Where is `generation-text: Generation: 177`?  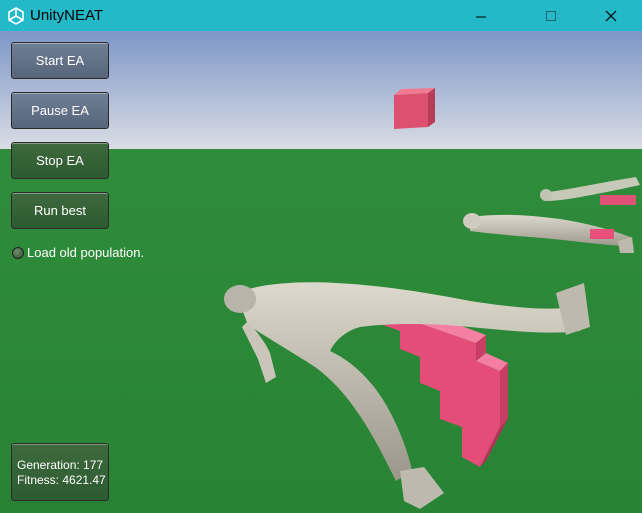 generation-text: Generation: 177 is located at coordinates (60, 465).